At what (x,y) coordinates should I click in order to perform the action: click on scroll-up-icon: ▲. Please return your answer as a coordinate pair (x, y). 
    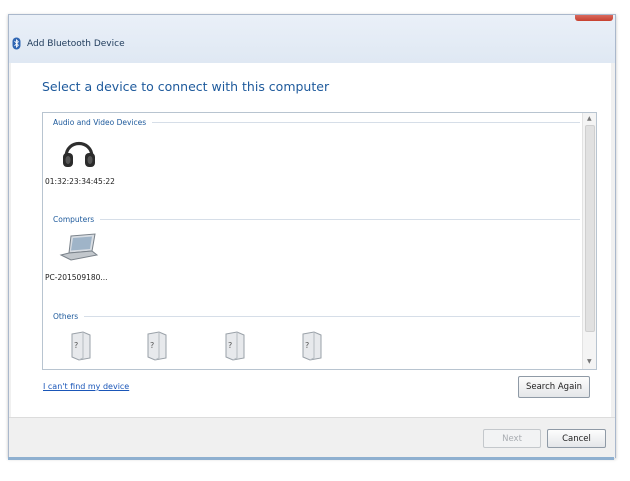
    Looking at the image, I should click on (589, 119).